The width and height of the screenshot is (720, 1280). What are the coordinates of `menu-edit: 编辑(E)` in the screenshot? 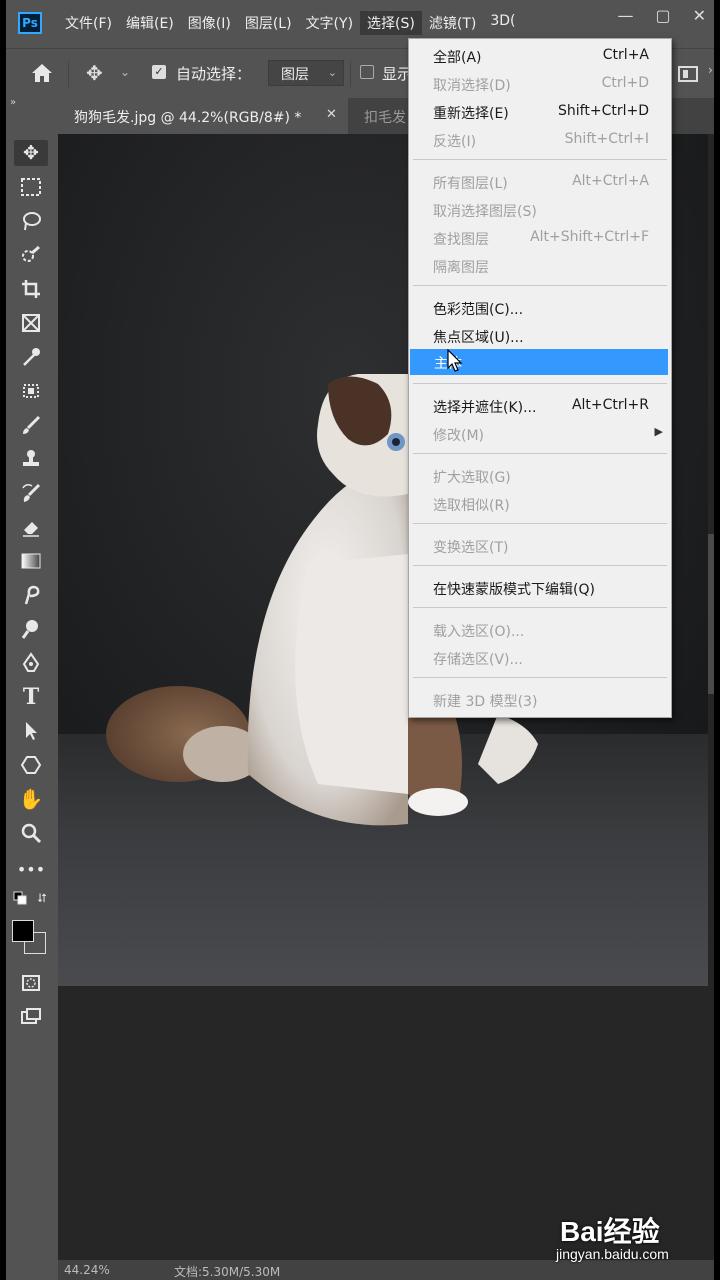 It's located at (150, 23).